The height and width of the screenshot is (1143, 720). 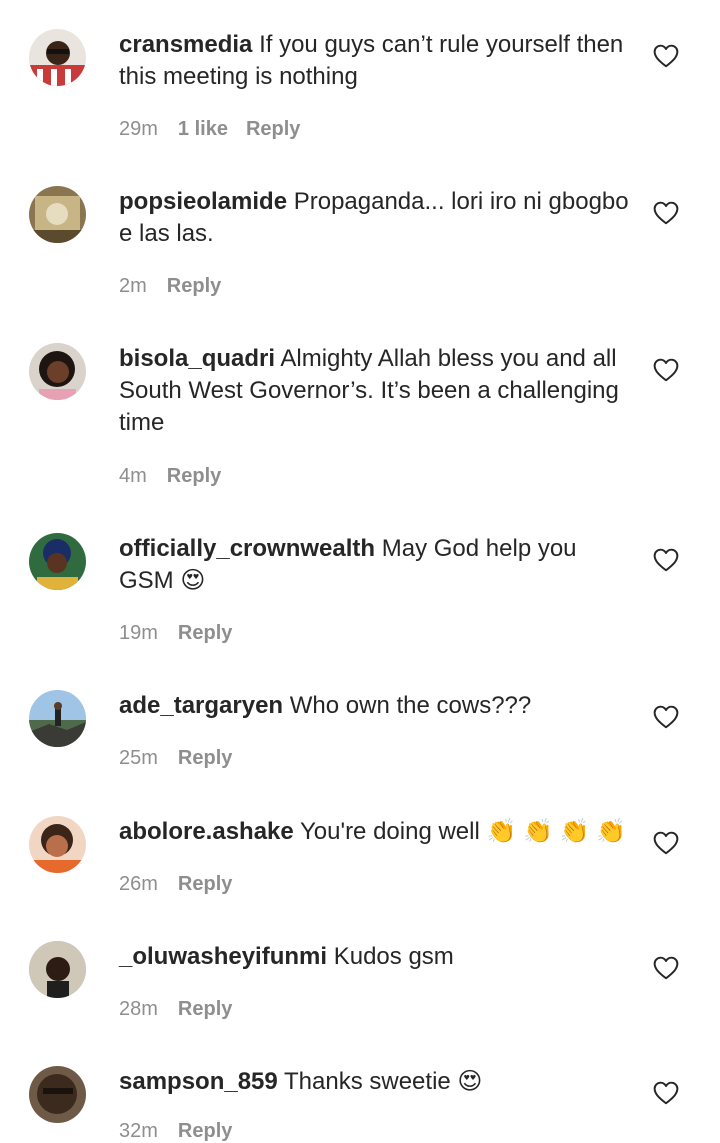 I want to click on comment-body: Thanks sweetie 😍, so click(x=383, y=1081).